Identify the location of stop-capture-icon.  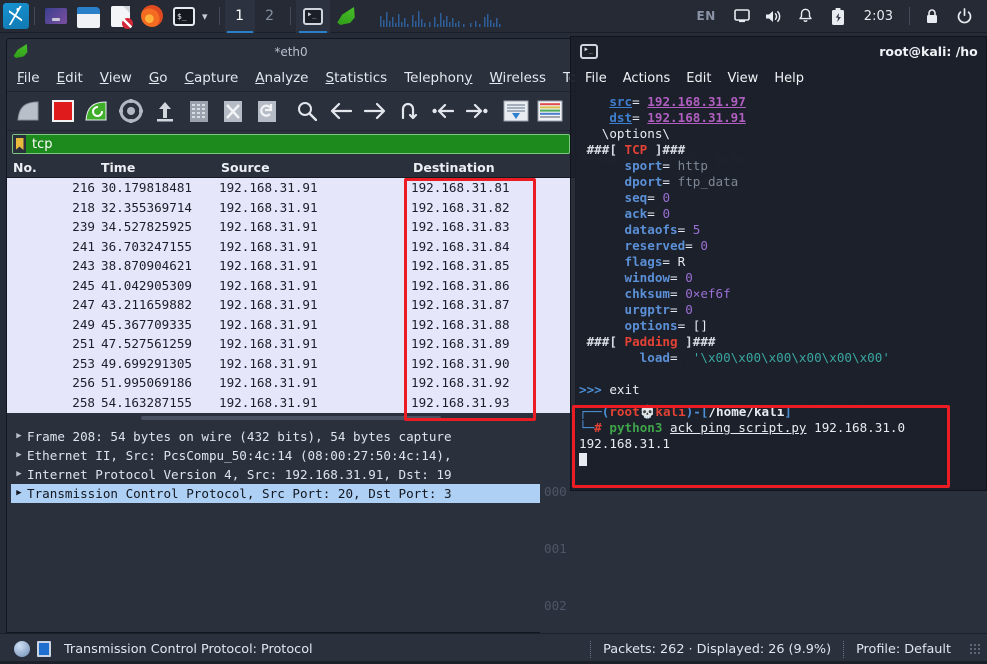
(63, 111).